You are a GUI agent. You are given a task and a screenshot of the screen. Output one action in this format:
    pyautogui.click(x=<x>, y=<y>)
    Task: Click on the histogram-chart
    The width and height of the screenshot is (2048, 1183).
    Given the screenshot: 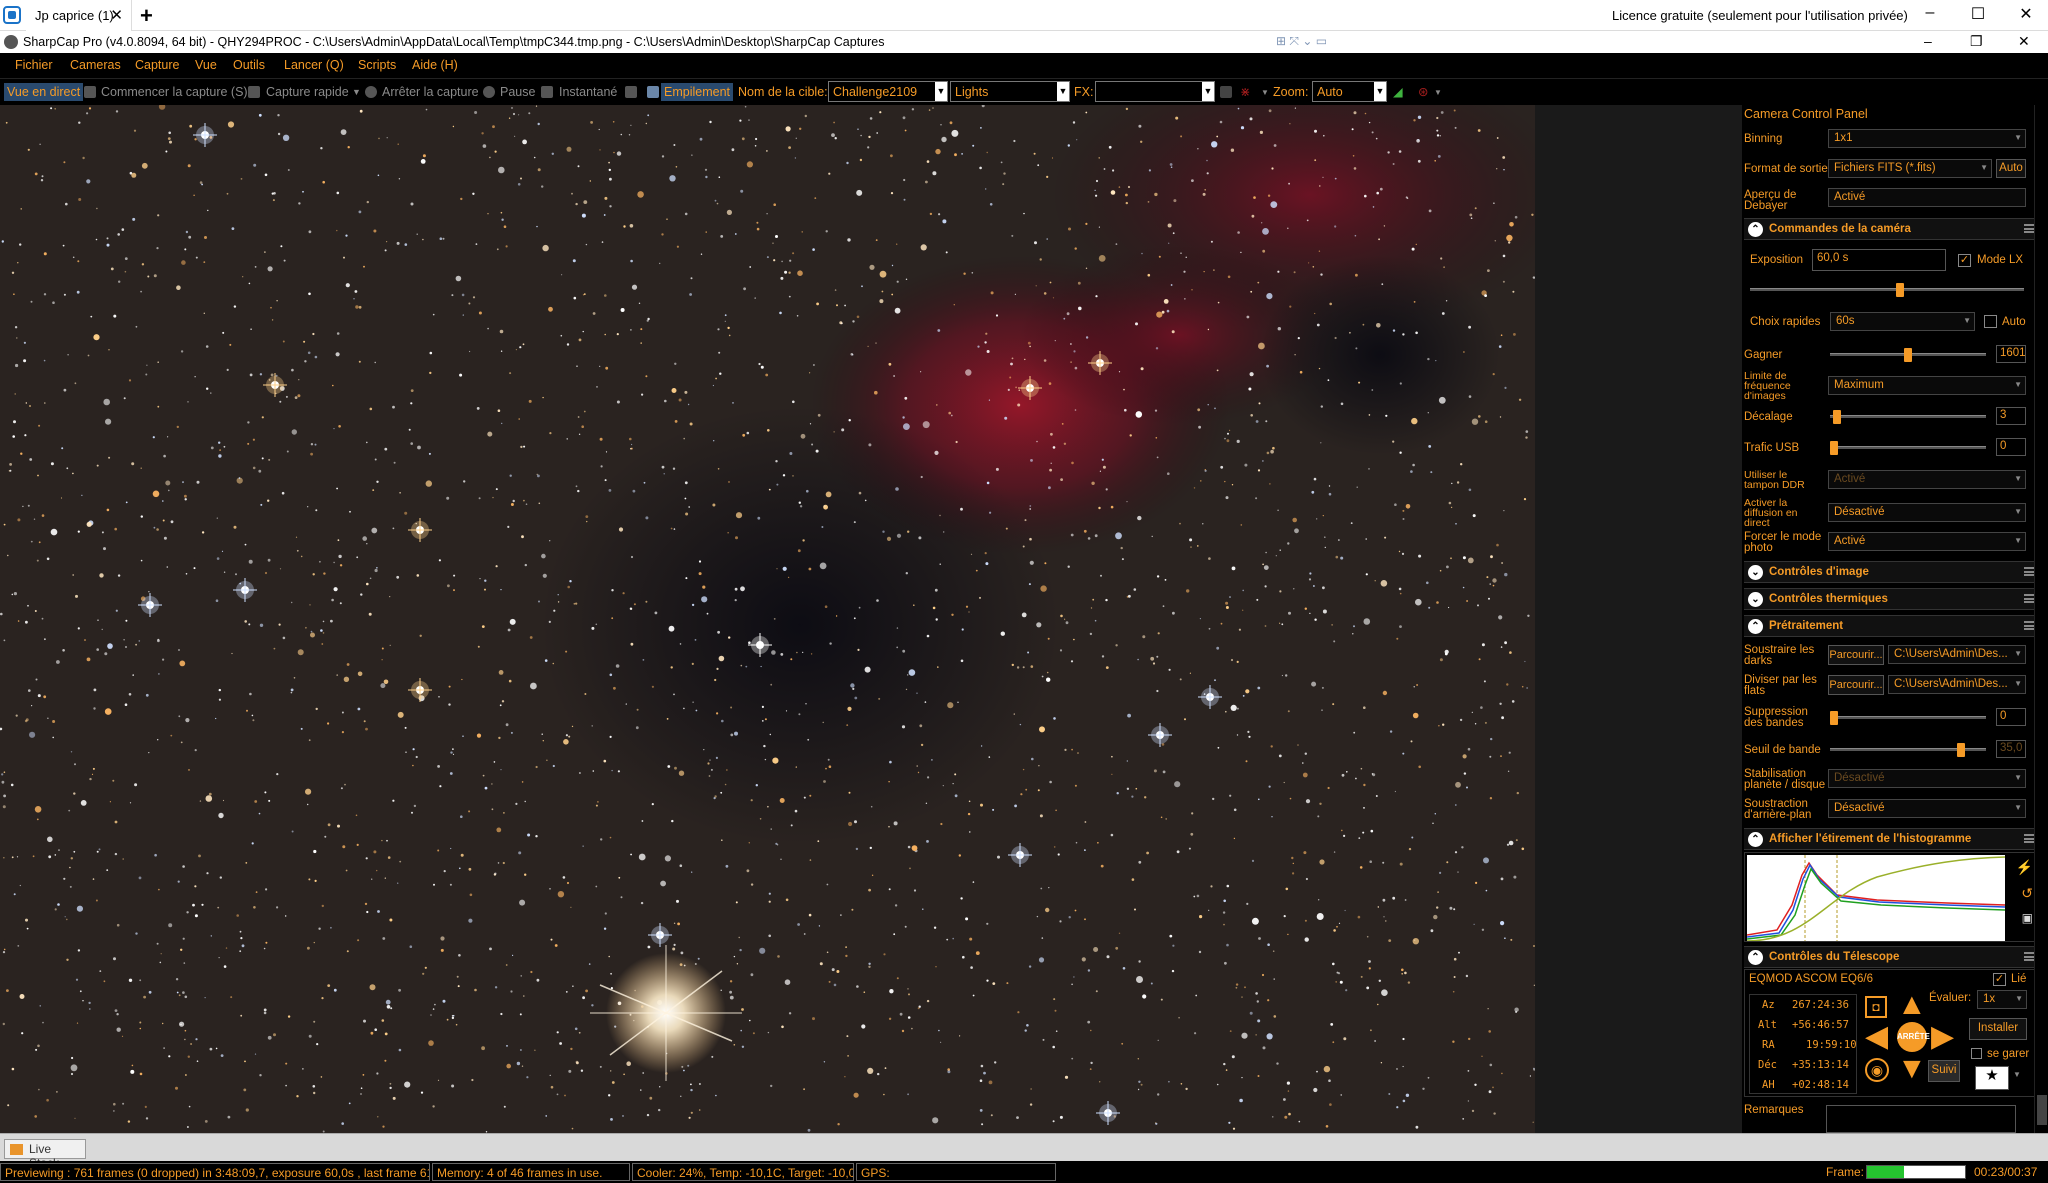 What is the action you would take?
    pyautogui.click(x=1876, y=898)
    